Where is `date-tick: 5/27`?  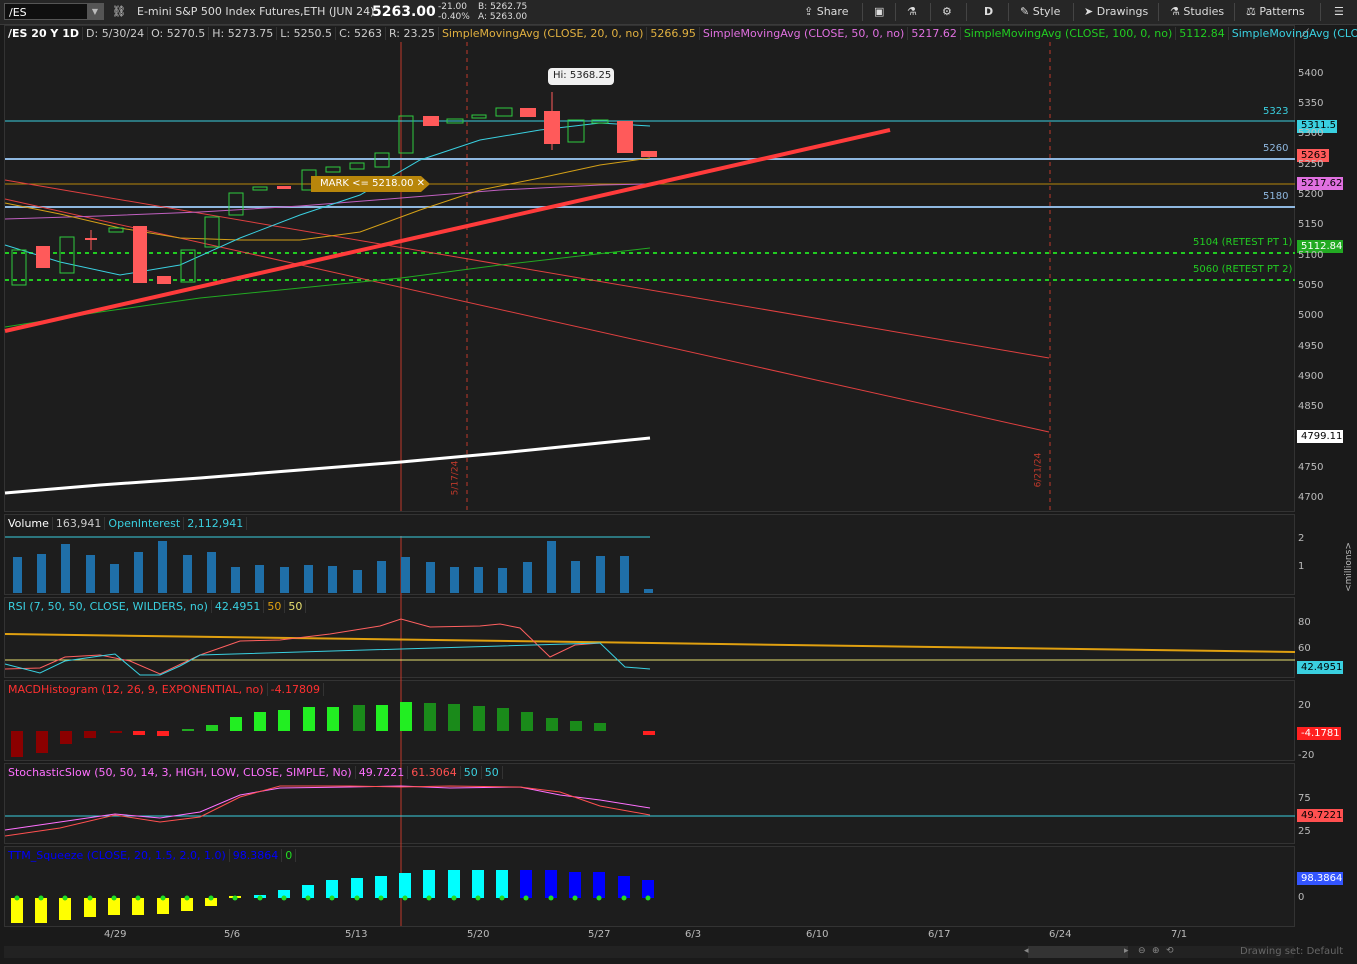
date-tick: 5/27 is located at coordinates (599, 934).